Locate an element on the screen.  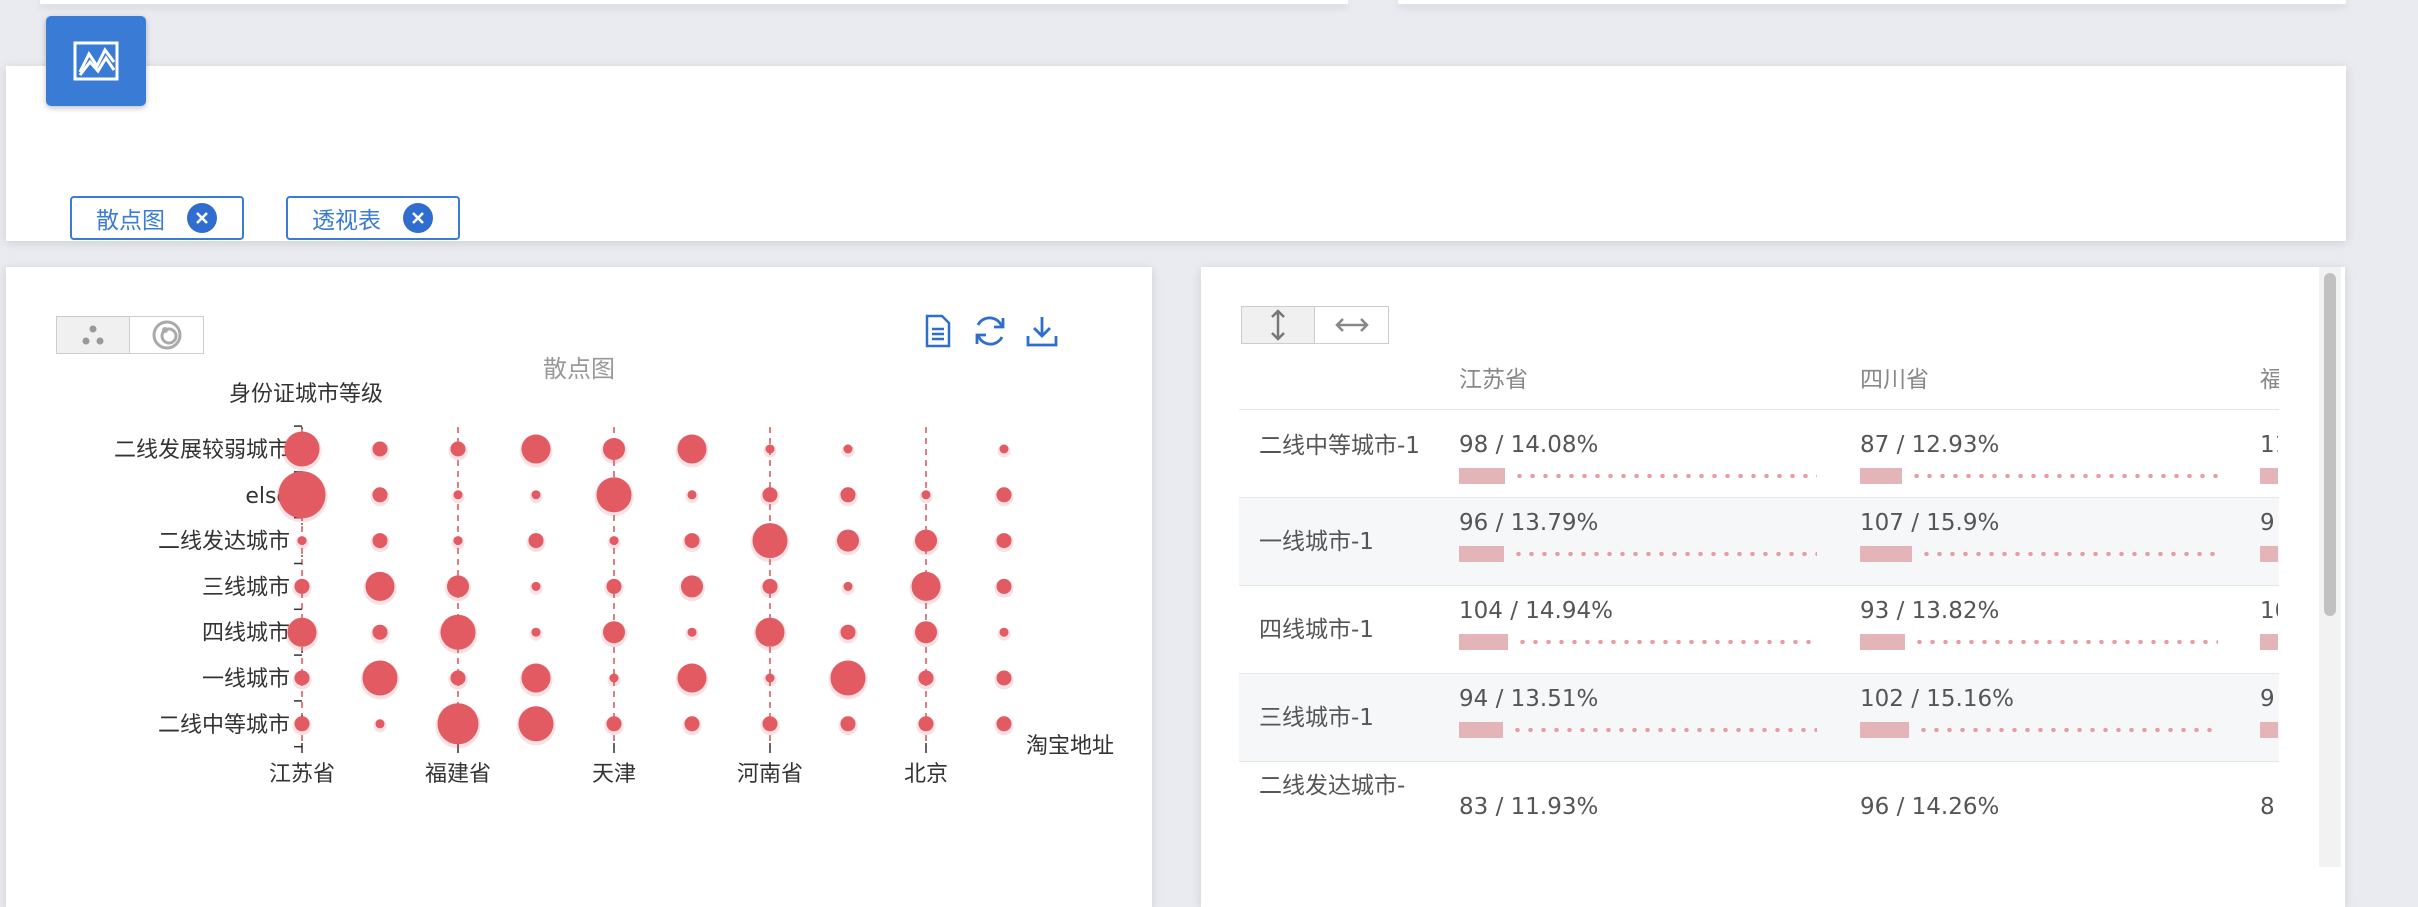
vertical-scrollbar is located at coordinates (2330, 567).